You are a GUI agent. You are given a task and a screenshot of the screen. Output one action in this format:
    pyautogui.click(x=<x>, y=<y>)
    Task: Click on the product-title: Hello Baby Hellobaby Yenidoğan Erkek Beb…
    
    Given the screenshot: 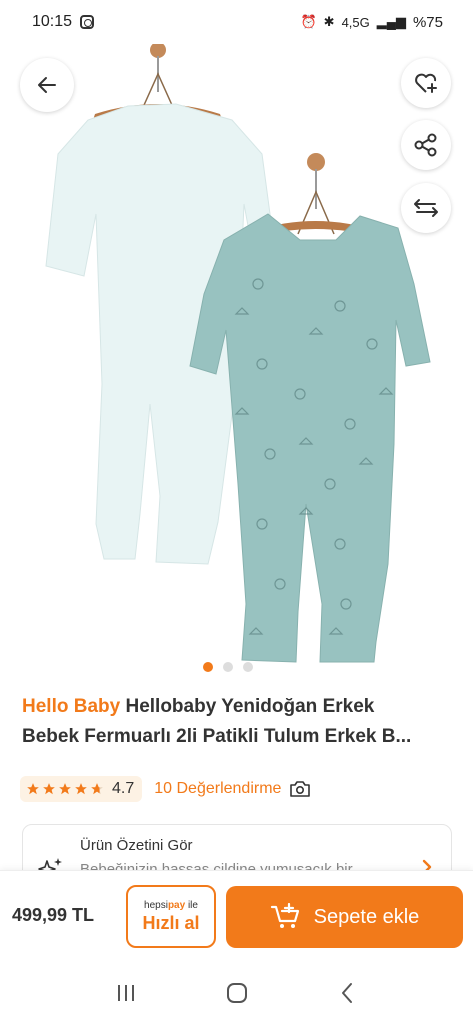 What is the action you would take?
    pyautogui.click(x=237, y=722)
    